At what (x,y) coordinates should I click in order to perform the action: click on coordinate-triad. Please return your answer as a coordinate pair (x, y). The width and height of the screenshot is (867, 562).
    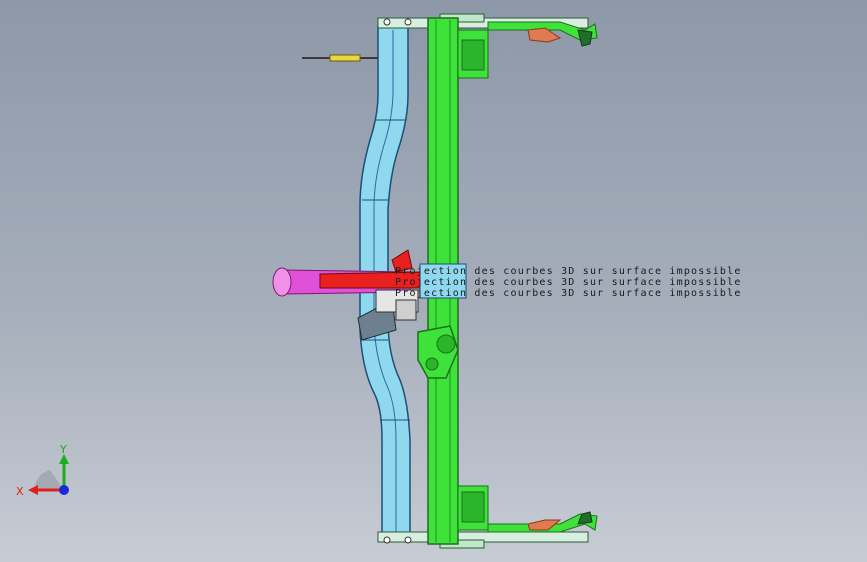
    Looking at the image, I should click on (48, 474).